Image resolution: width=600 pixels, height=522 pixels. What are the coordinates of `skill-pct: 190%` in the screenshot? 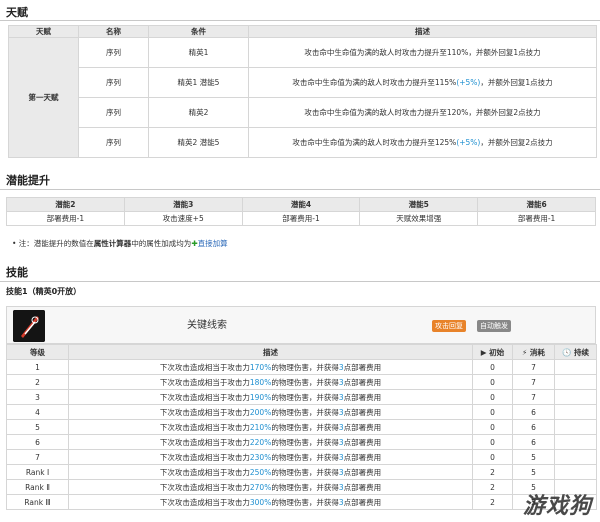 It's located at (260, 397).